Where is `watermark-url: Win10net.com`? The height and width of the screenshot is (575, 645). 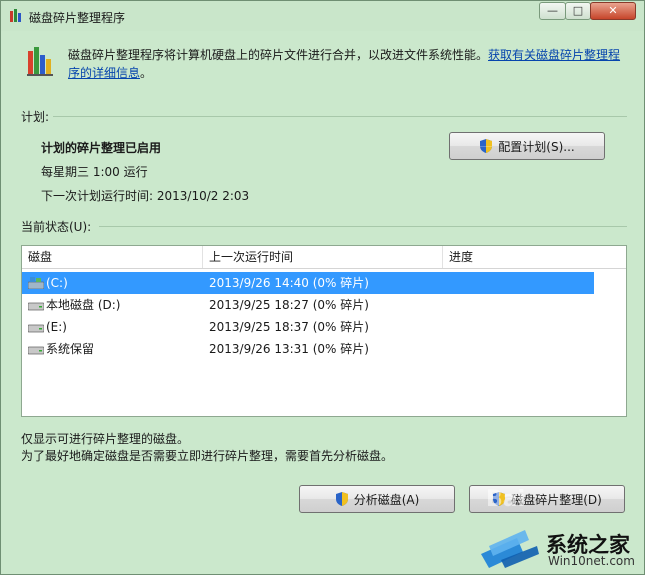 watermark-url: Win10net.com is located at coordinates (591, 561).